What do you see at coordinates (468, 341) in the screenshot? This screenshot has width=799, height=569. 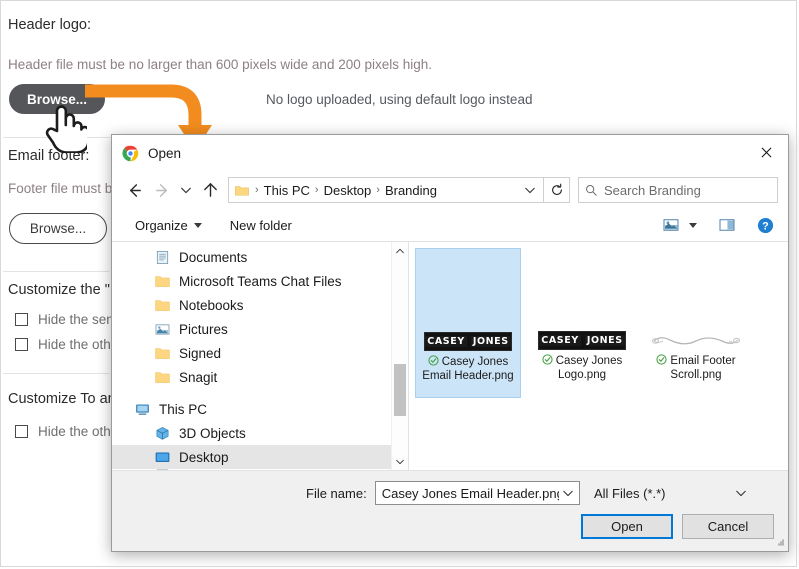 I see `casey-jones-banner-icon: CASEY JONES` at bounding box center [468, 341].